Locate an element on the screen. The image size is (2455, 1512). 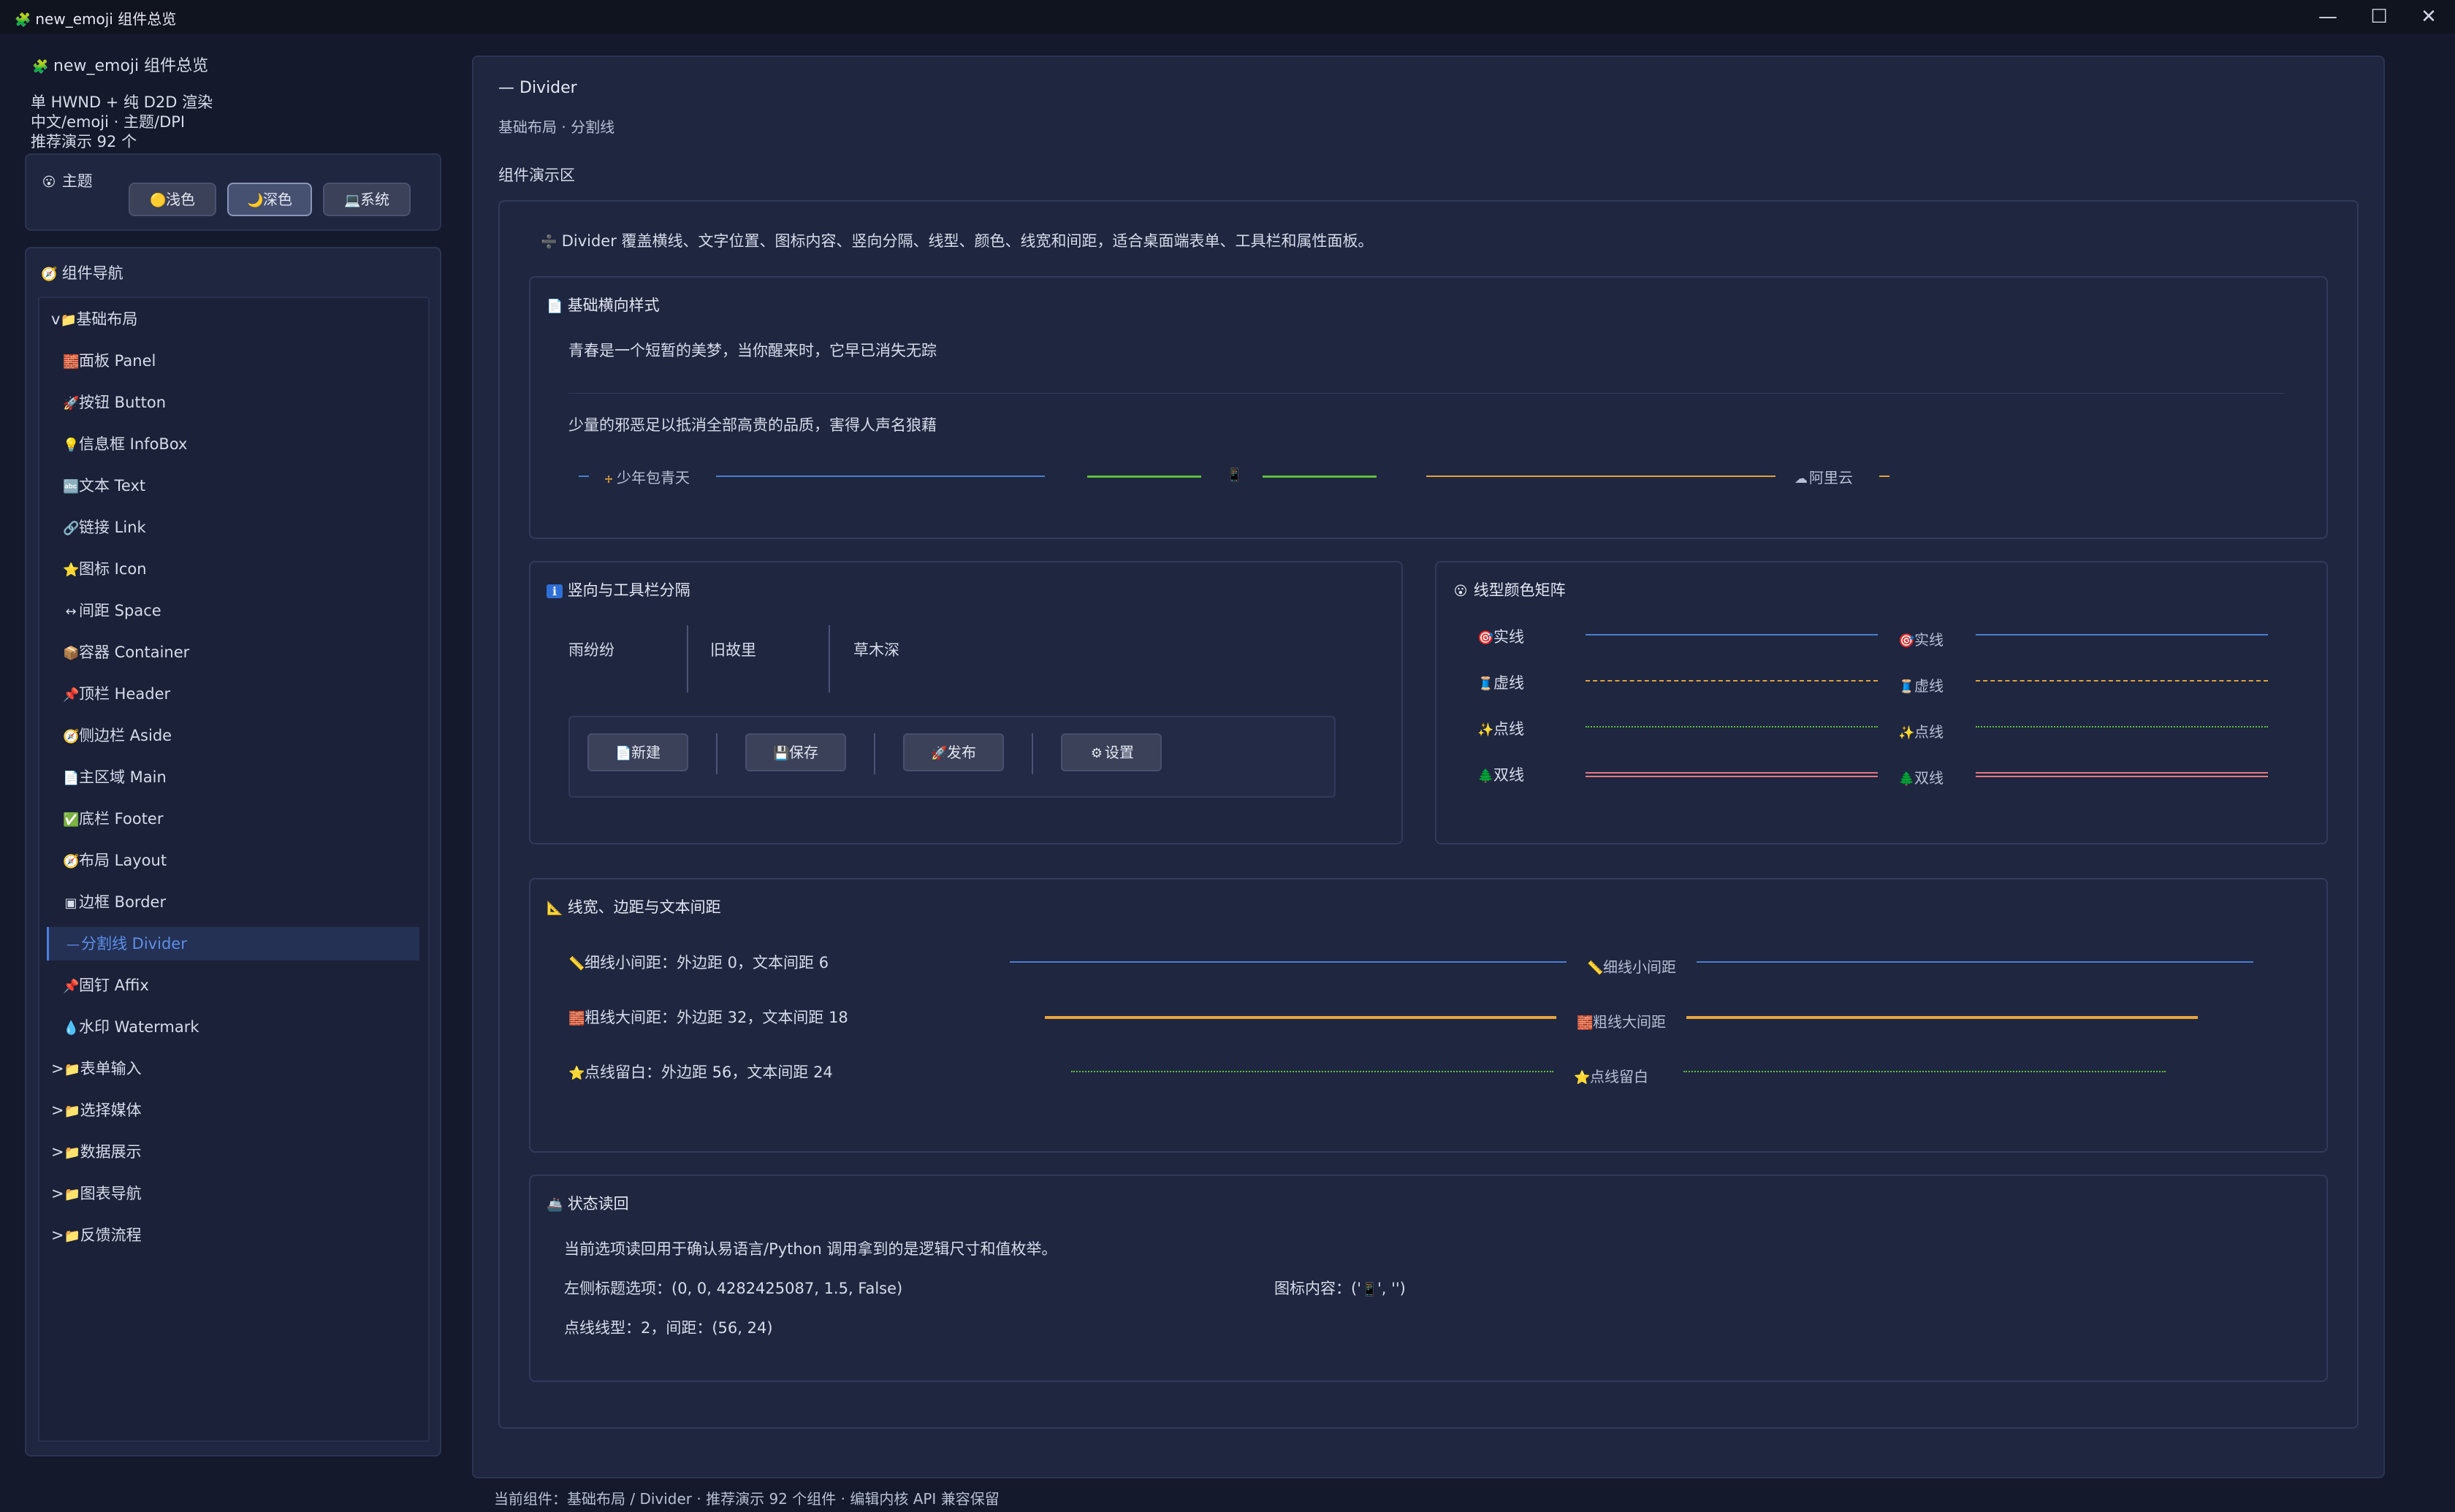
new-button: 📄新建 is located at coordinates (637, 752).